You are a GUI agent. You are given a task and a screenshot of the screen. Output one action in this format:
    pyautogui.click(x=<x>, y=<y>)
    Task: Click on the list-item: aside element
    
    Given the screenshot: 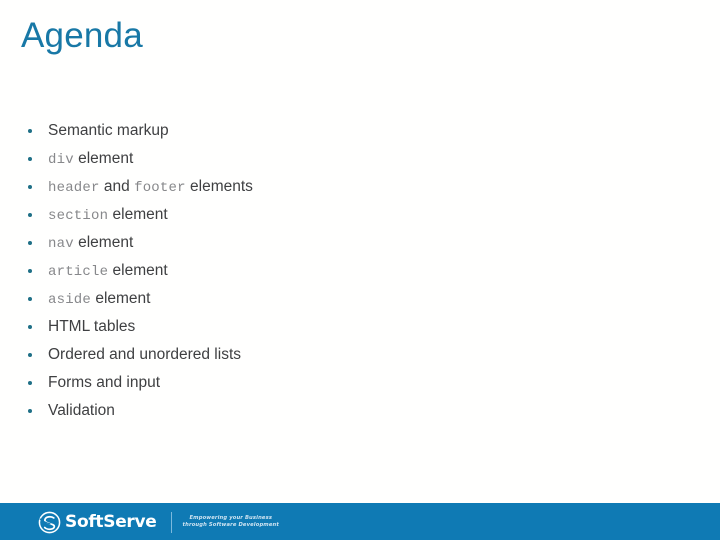 What is the action you would take?
    pyautogui.click(x=344, y=299)
    